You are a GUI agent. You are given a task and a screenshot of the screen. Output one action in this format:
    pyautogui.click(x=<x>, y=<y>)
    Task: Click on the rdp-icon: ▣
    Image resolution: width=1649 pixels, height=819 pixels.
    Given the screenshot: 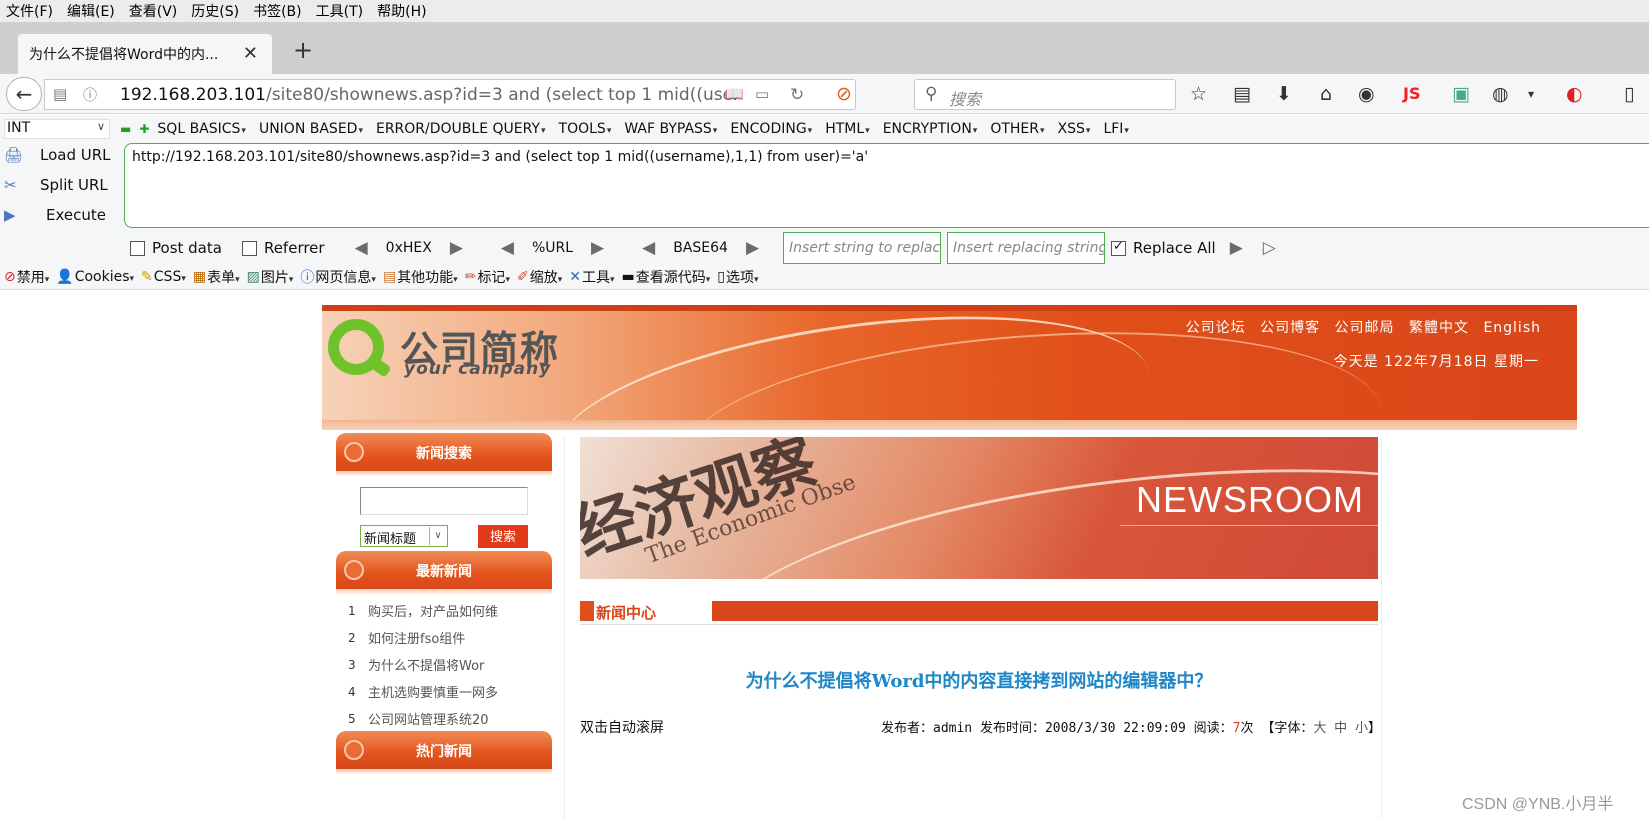 What is the action you would take?
    pyautogui.click(x=1461, y=94)
    